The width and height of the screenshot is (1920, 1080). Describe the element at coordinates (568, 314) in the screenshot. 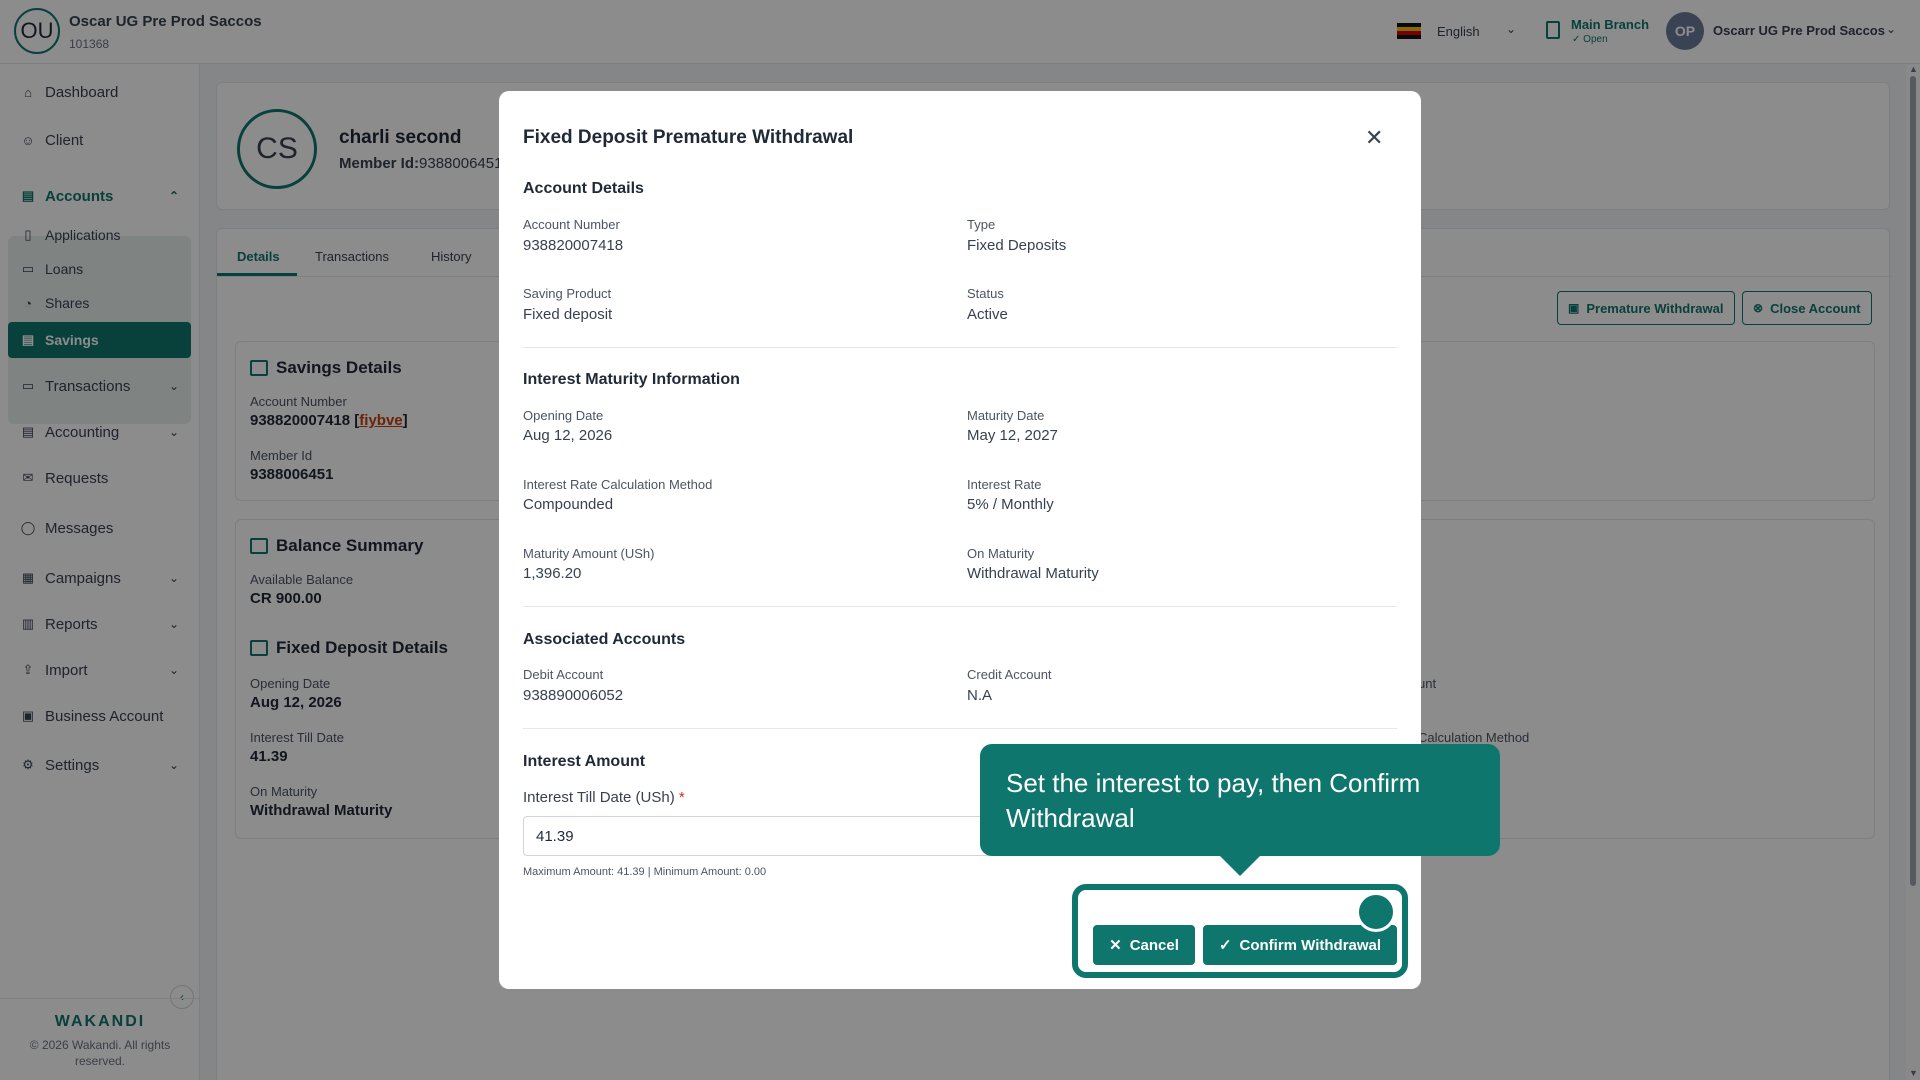

I see `saving-product-value: Fixed deposit` at that location.